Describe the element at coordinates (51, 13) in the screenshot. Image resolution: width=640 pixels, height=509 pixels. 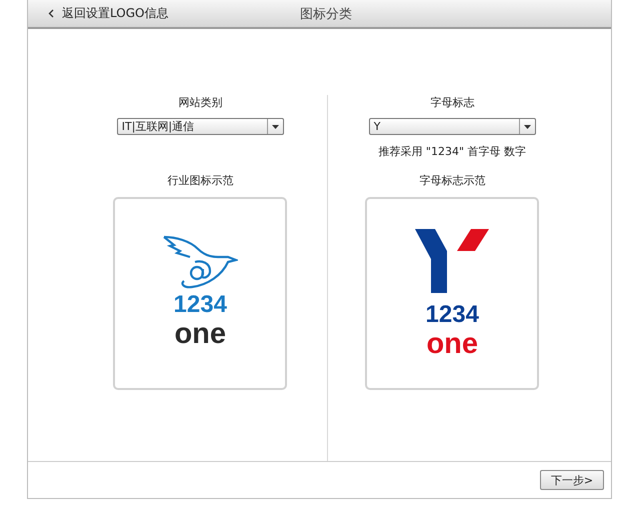
I see `back-icon` at that location.